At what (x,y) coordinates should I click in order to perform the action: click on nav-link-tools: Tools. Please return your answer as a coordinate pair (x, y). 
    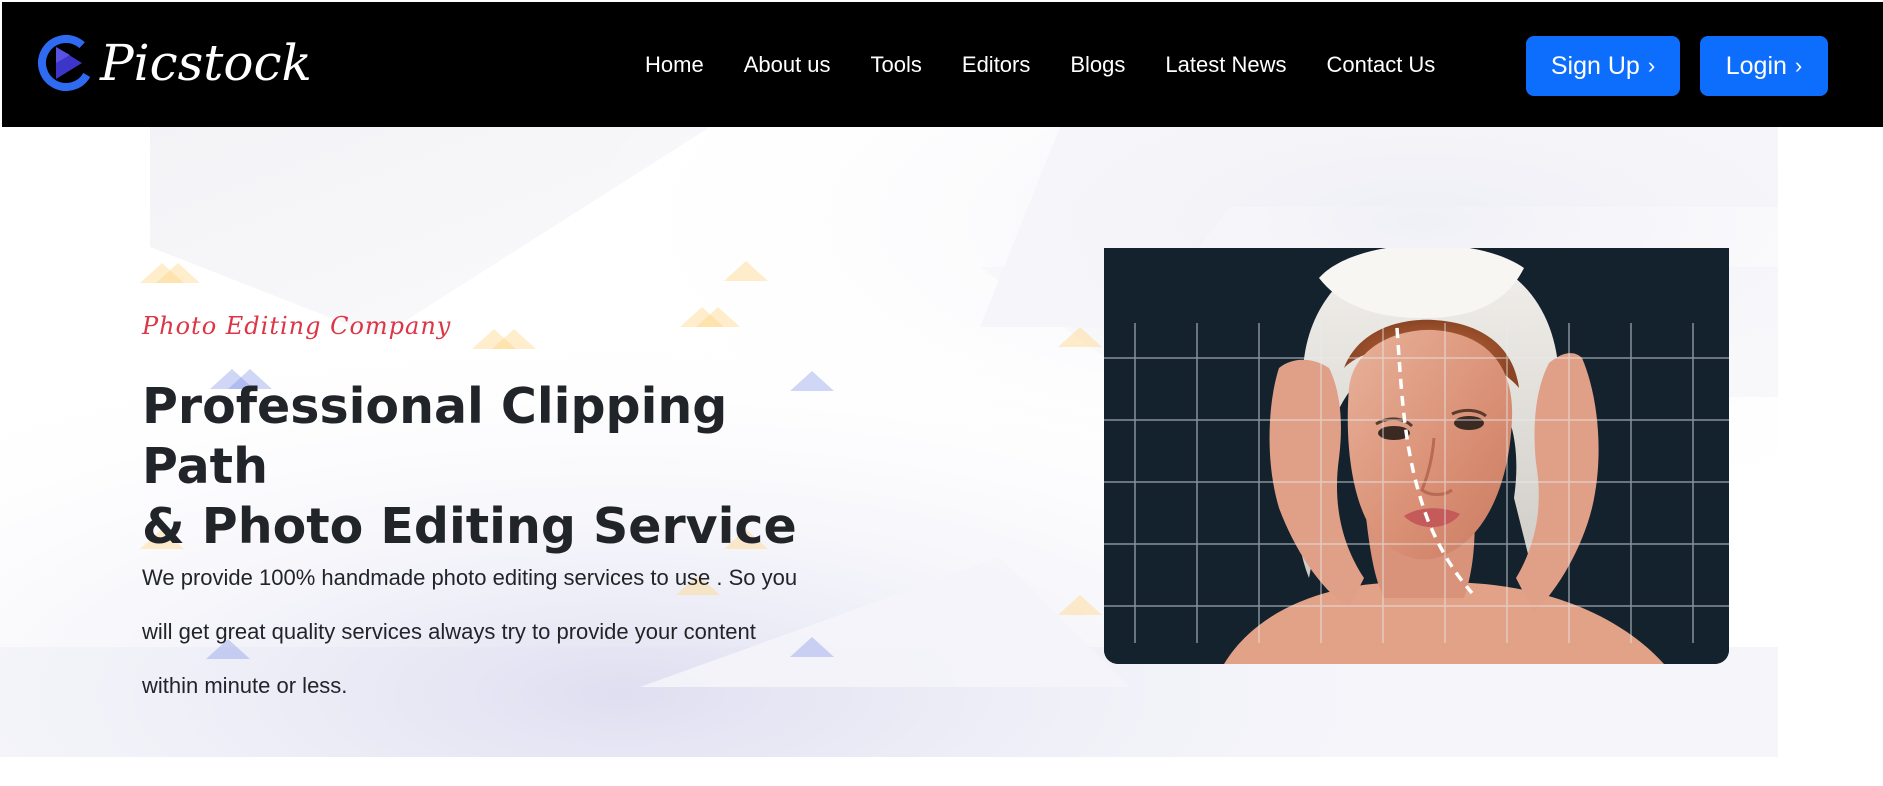
    Looking at the image, I should click on (896, 65).